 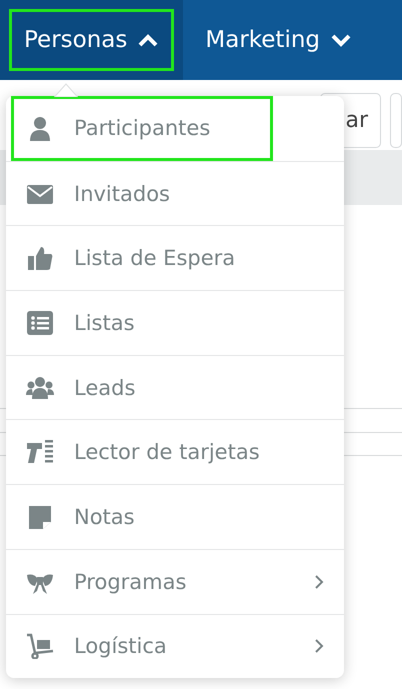 I want to click on menu-item: Programas, so click(x=175, y=581).